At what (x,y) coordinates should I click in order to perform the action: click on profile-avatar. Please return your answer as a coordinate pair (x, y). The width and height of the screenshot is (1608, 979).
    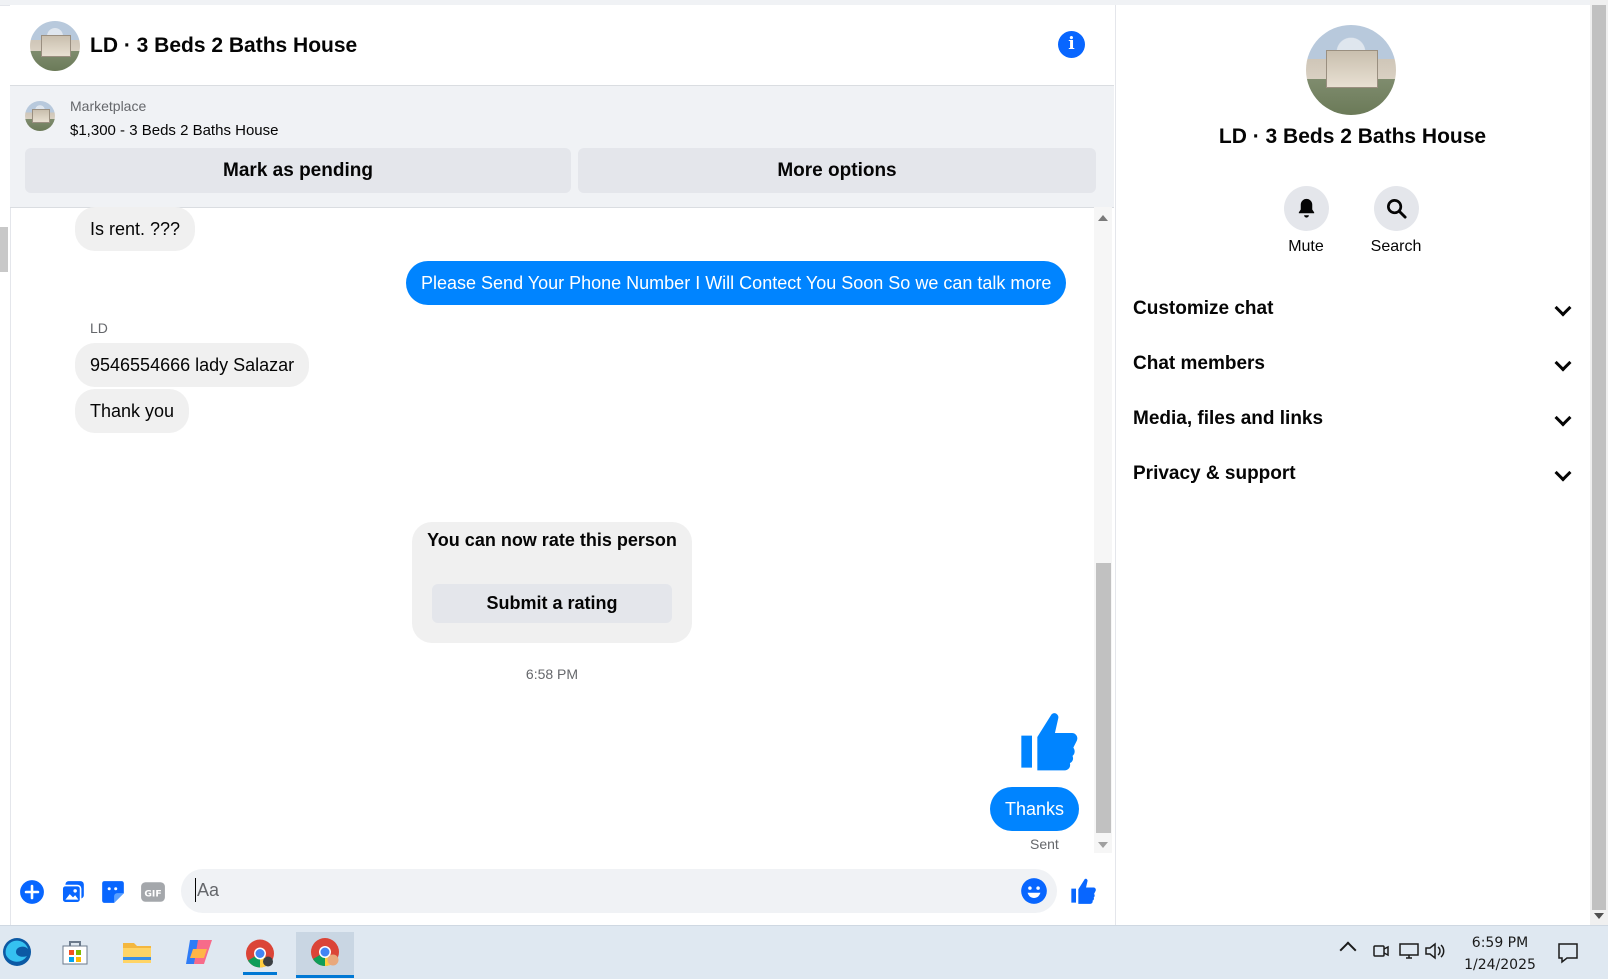
    Looking at the image, I should click on (1351, 70).